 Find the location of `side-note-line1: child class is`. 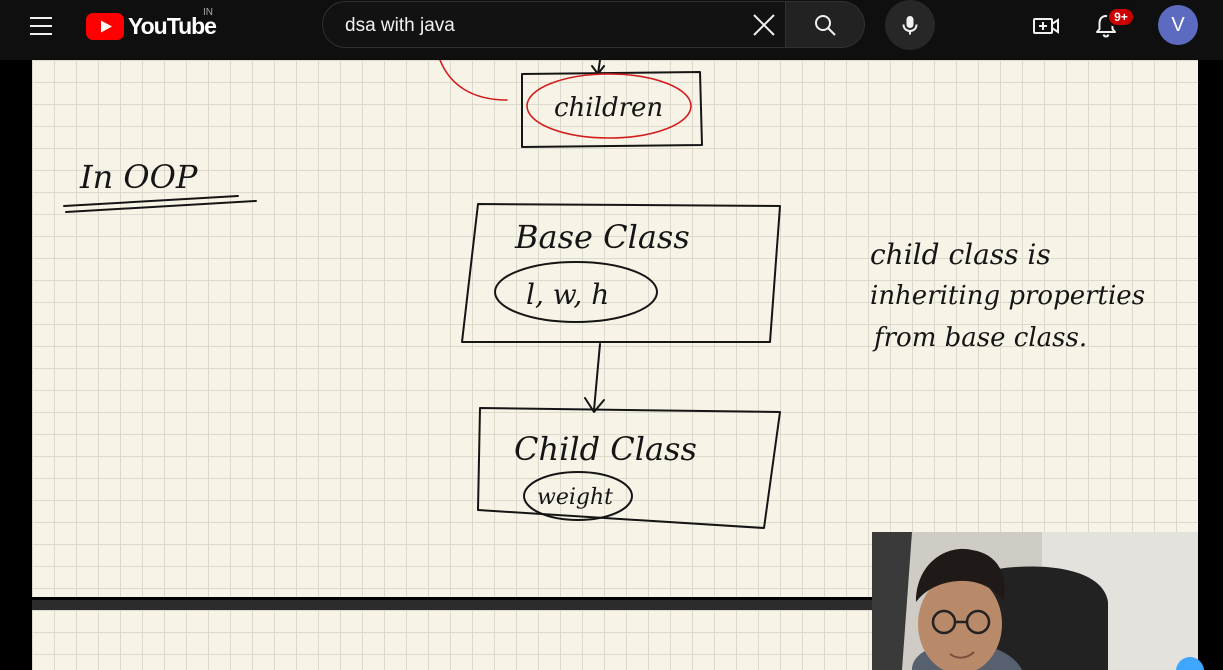

side-note-line1: child class is is located at coordinates (960, 254).